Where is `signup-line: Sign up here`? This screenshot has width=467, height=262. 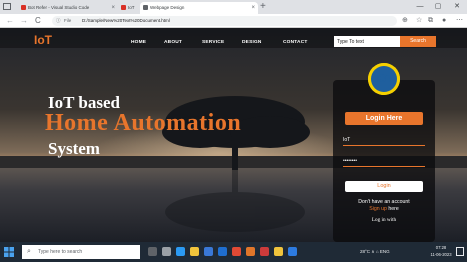
signup-line: Sign up here is located at coordinates (384, 209).